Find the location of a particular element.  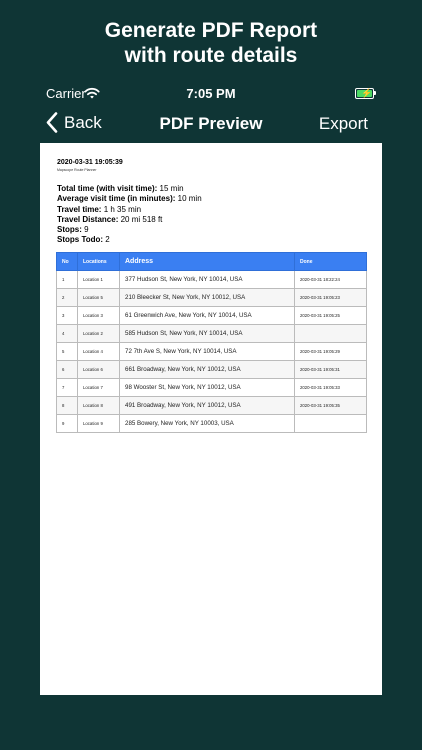

cell-address: 210 Bleecker St, New York, NY 10012, USA is located at coordinates (207, 297).